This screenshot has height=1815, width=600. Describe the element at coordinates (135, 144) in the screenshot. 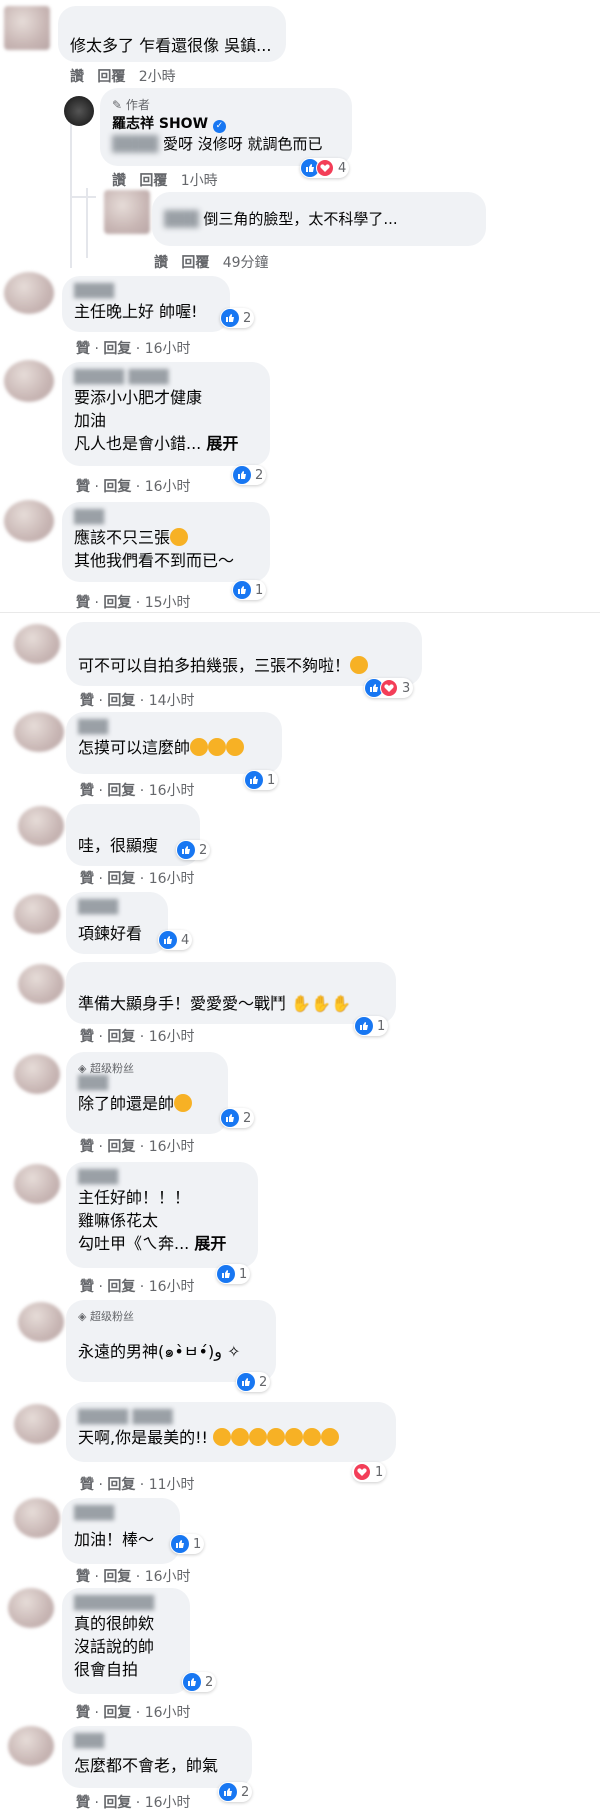

I see `mention: ████` at that location.